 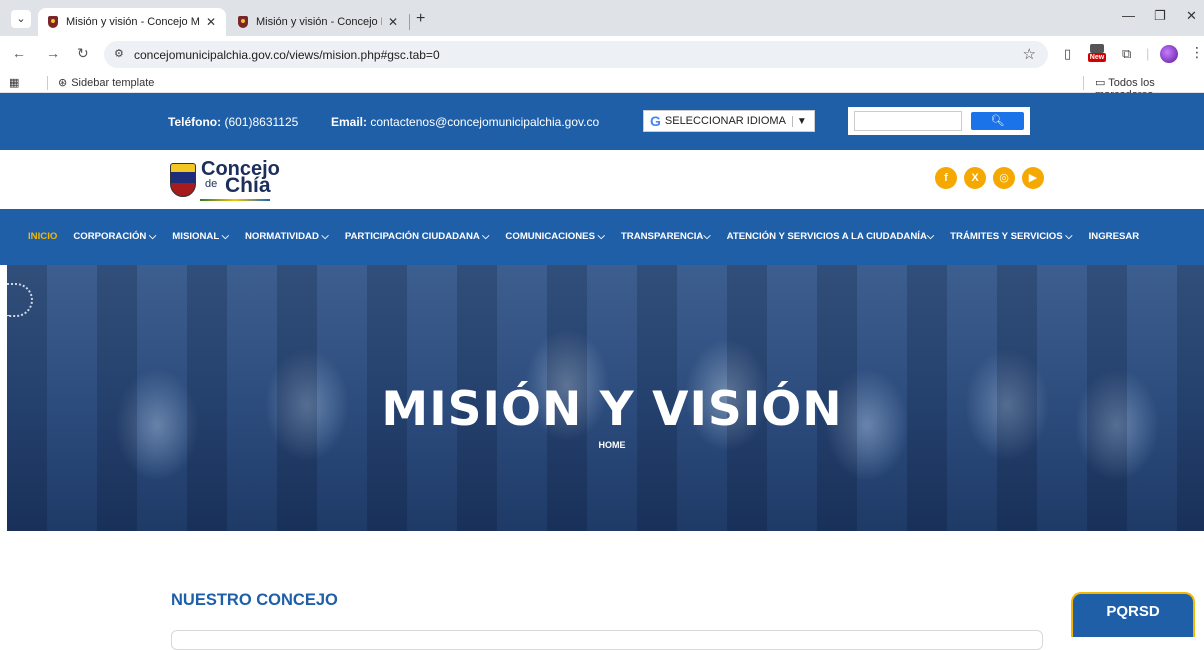 What do you see at coordinates (1128, 15) in the screenshot?
I see `minimize-icon: —` at bounding box center [1128, 15].